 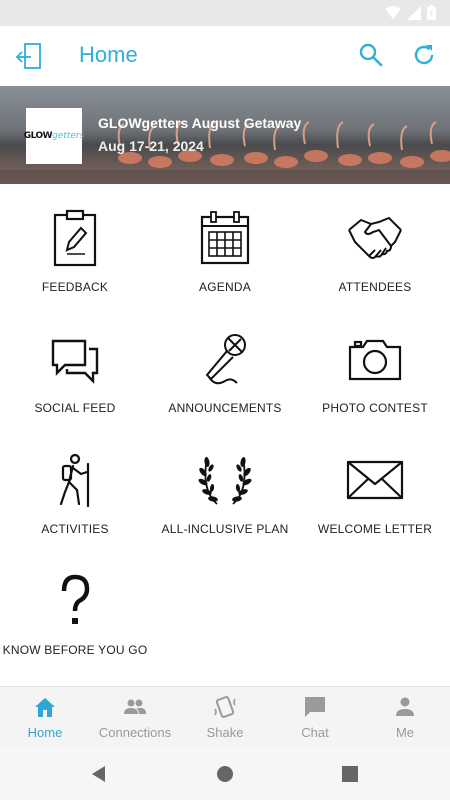 I want to click on tile-agenda: AGENDA, so click(x=225, y=244).